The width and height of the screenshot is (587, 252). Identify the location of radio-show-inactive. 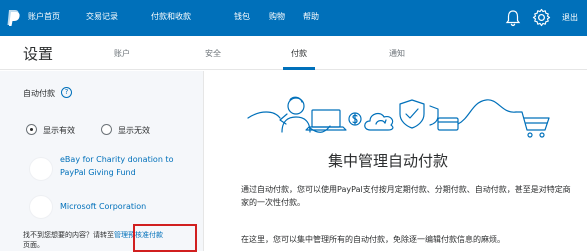
(106, 129).